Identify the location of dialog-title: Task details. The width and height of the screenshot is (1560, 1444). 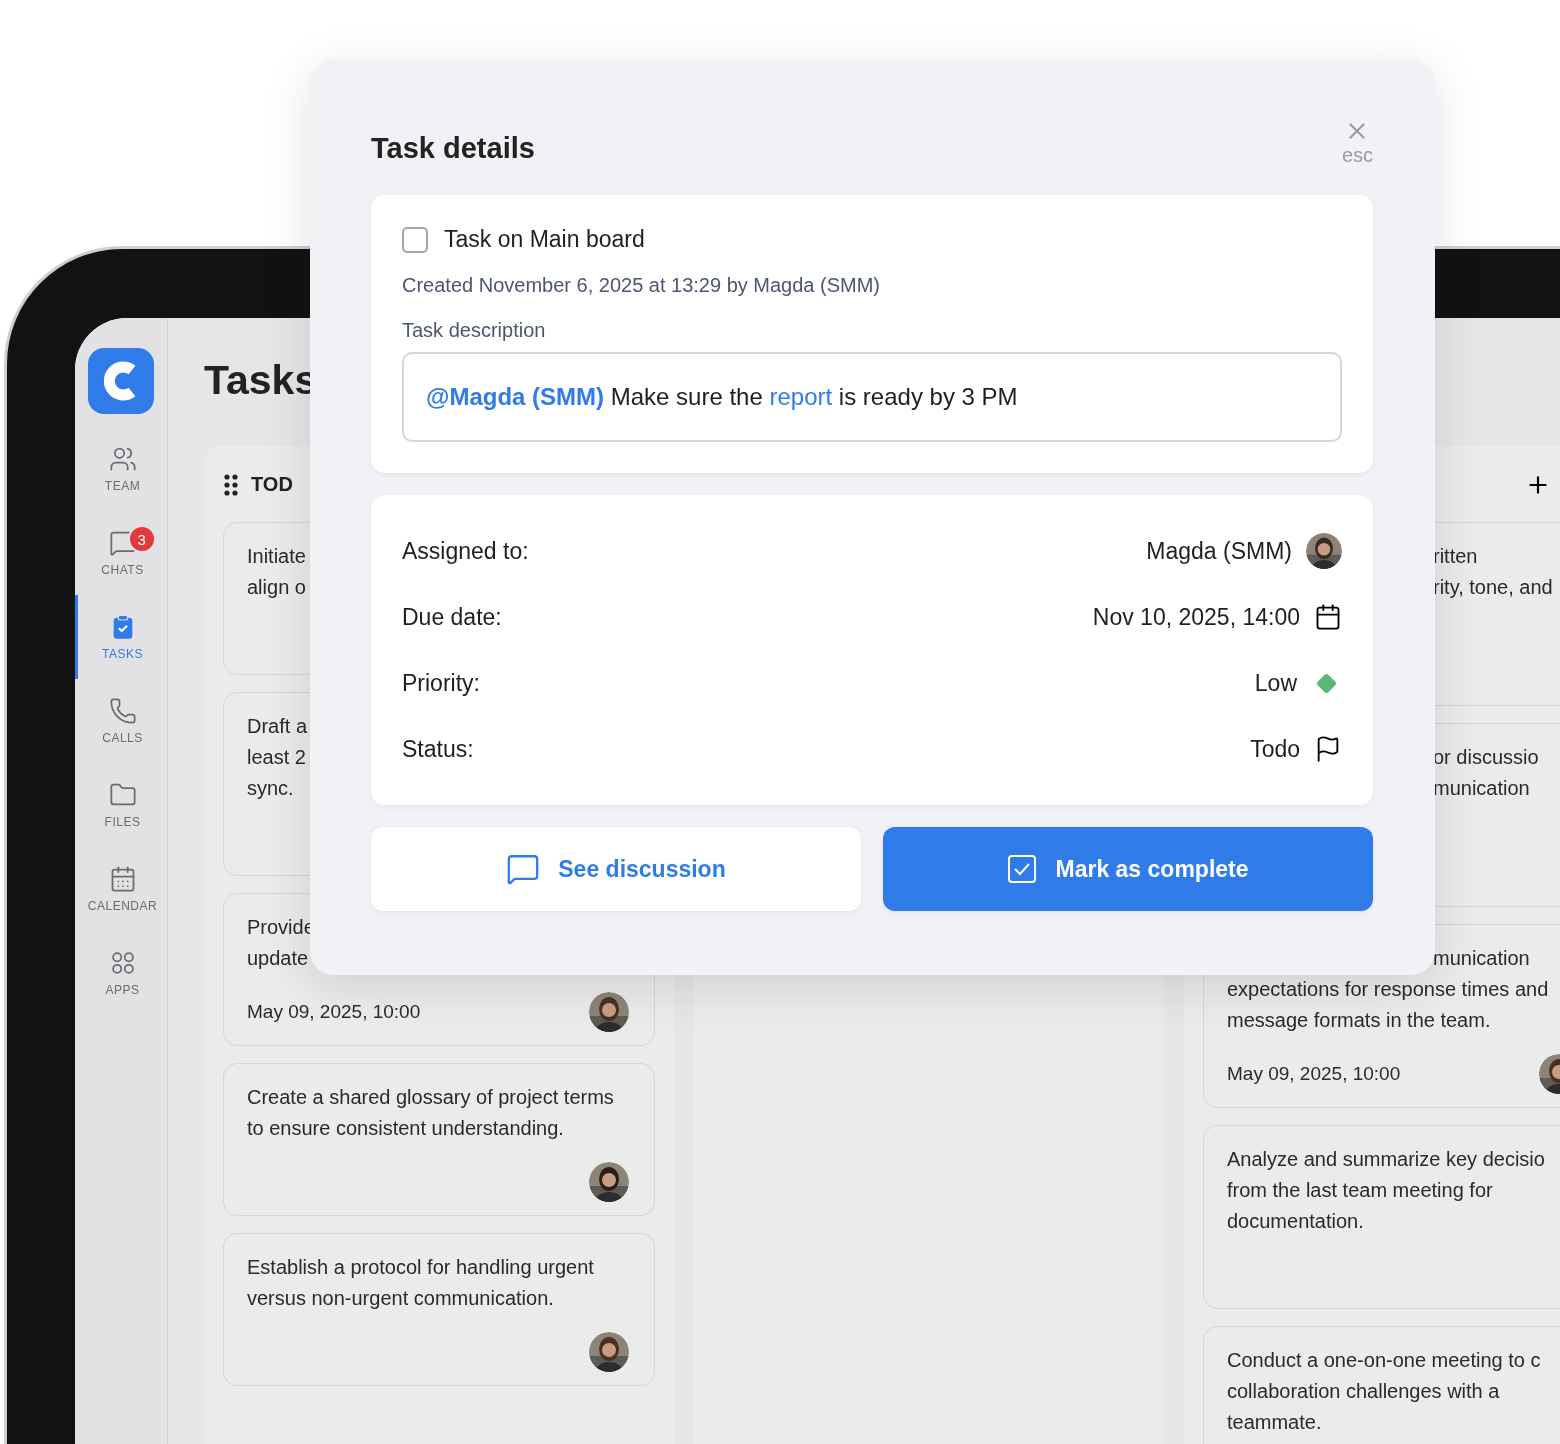
(453, 148).